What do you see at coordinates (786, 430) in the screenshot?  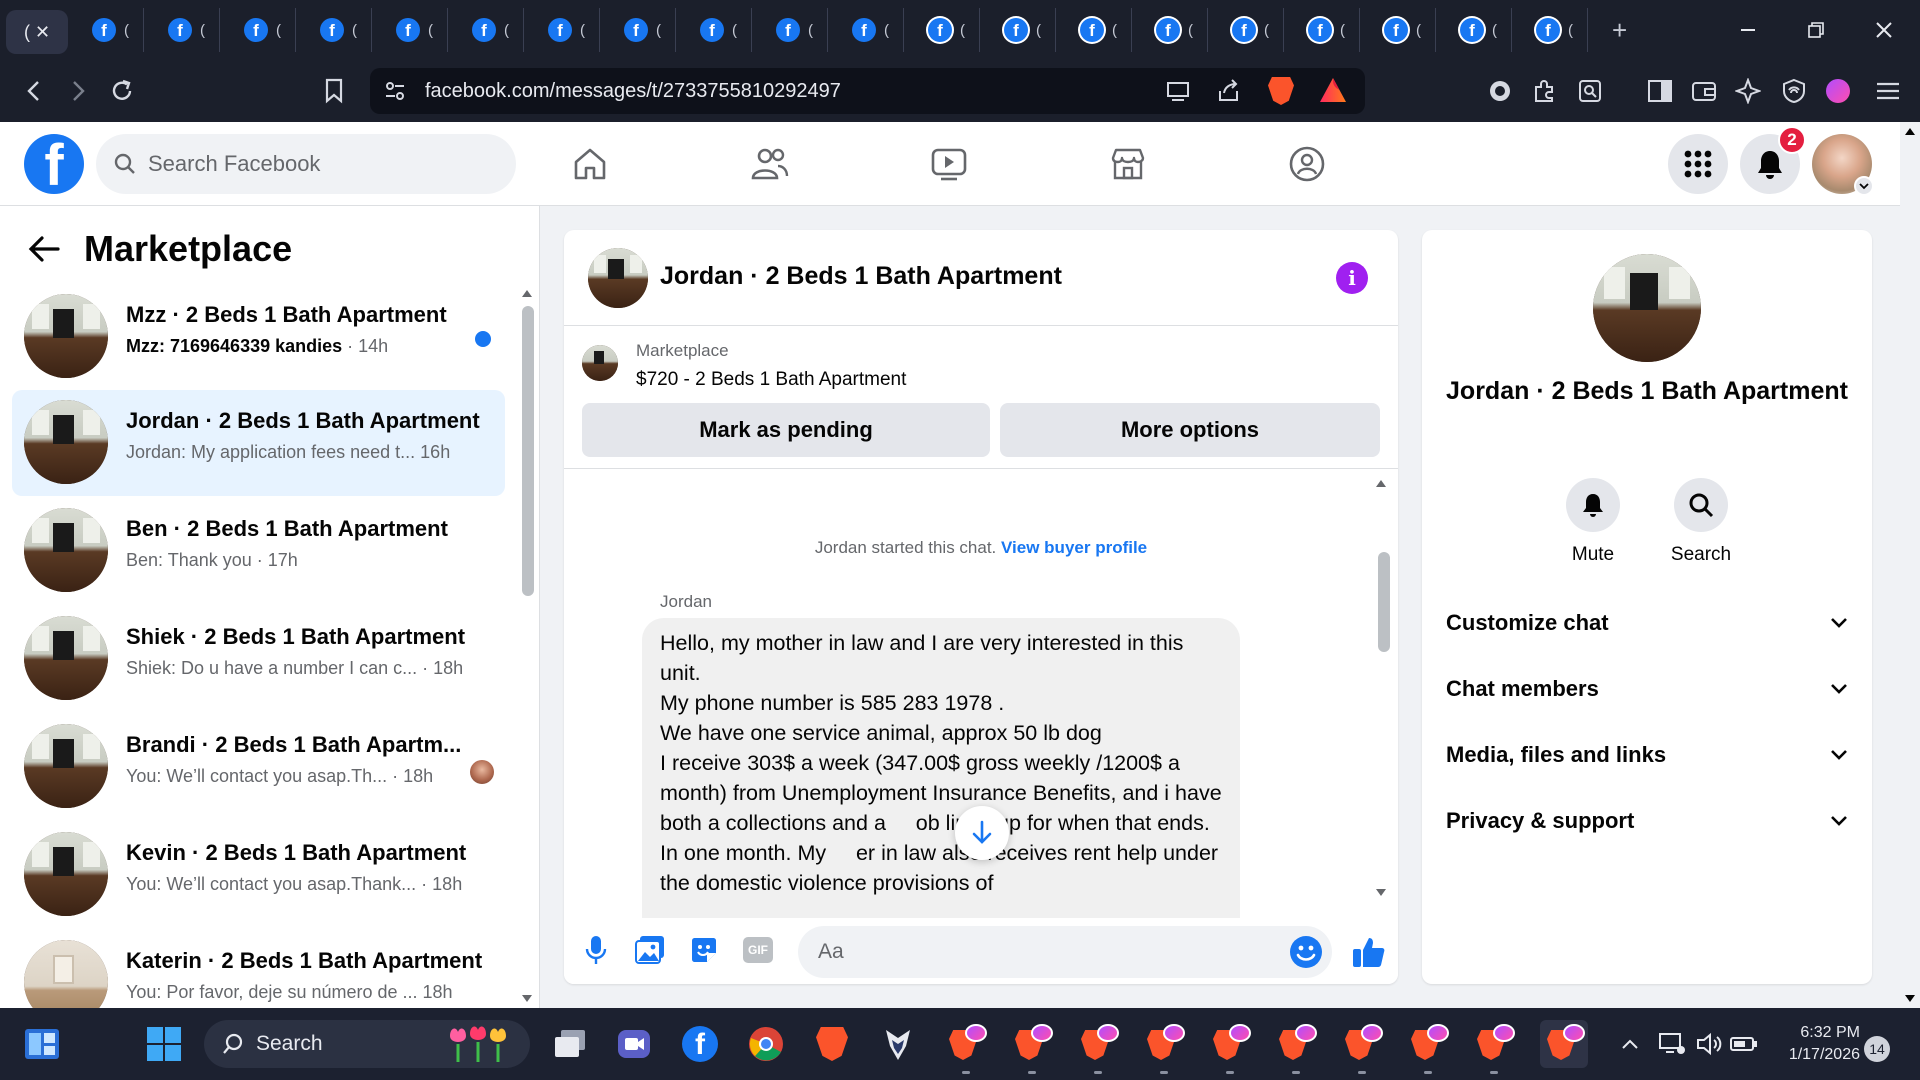 I see `mark-as-pending-button: Mark as pending` at bounding box center [786, 430].